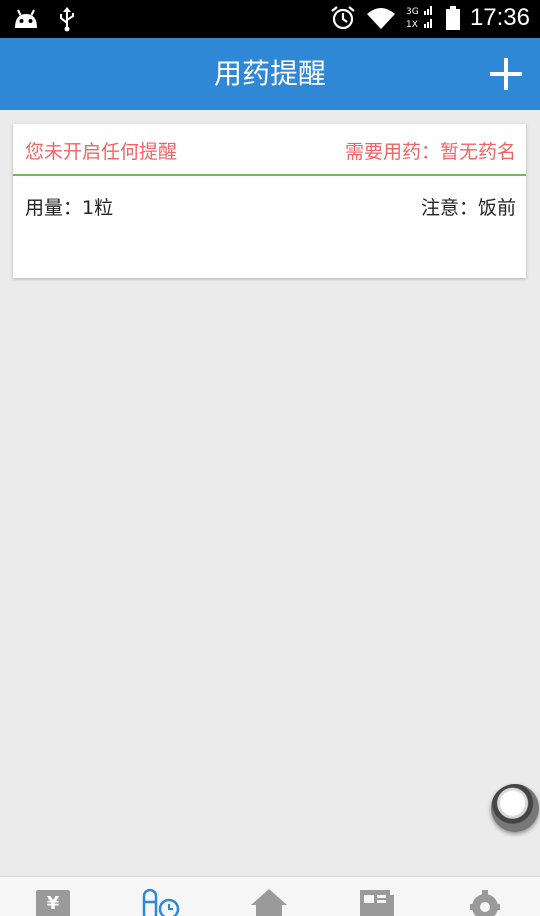 Image resolution: width=540 pixels, height=916 pixels. Describe the element at coordinates (468, 208) in the screenshot. I see `note-text: 注意：饭前` at that location.